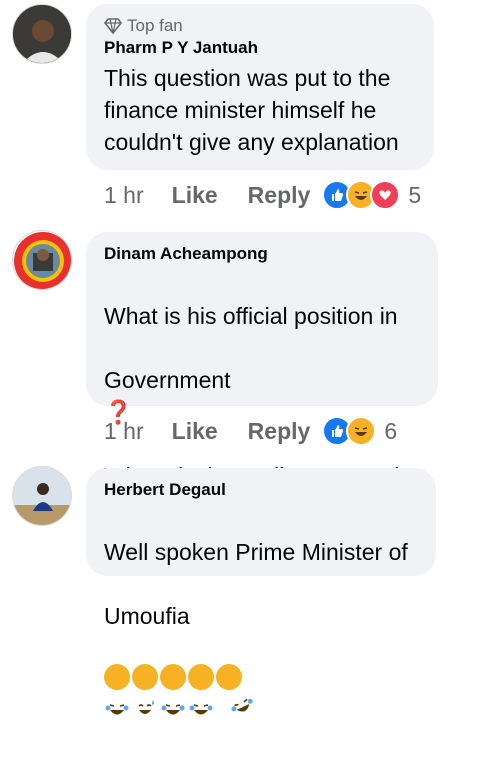 This screenshot has width=480, height=757. I want to click on comment-actions: 1 hr Like Reply 6, so click(250, 431).